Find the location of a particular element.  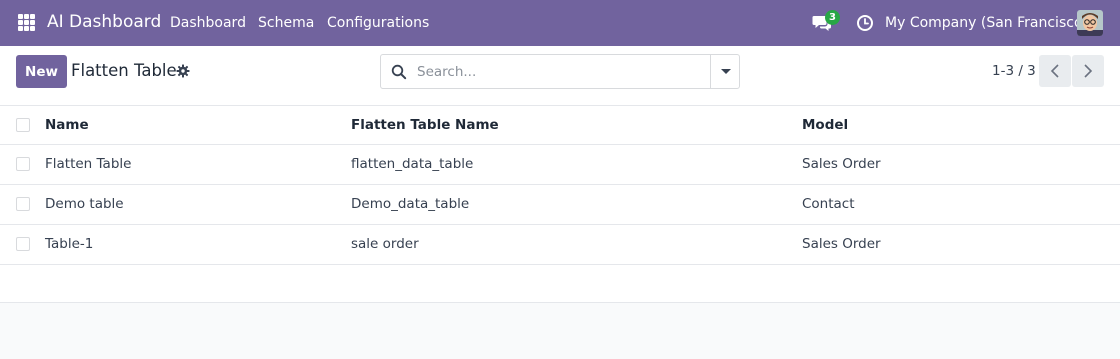

menu-schema: Schema is located at coordinates (286, 23).